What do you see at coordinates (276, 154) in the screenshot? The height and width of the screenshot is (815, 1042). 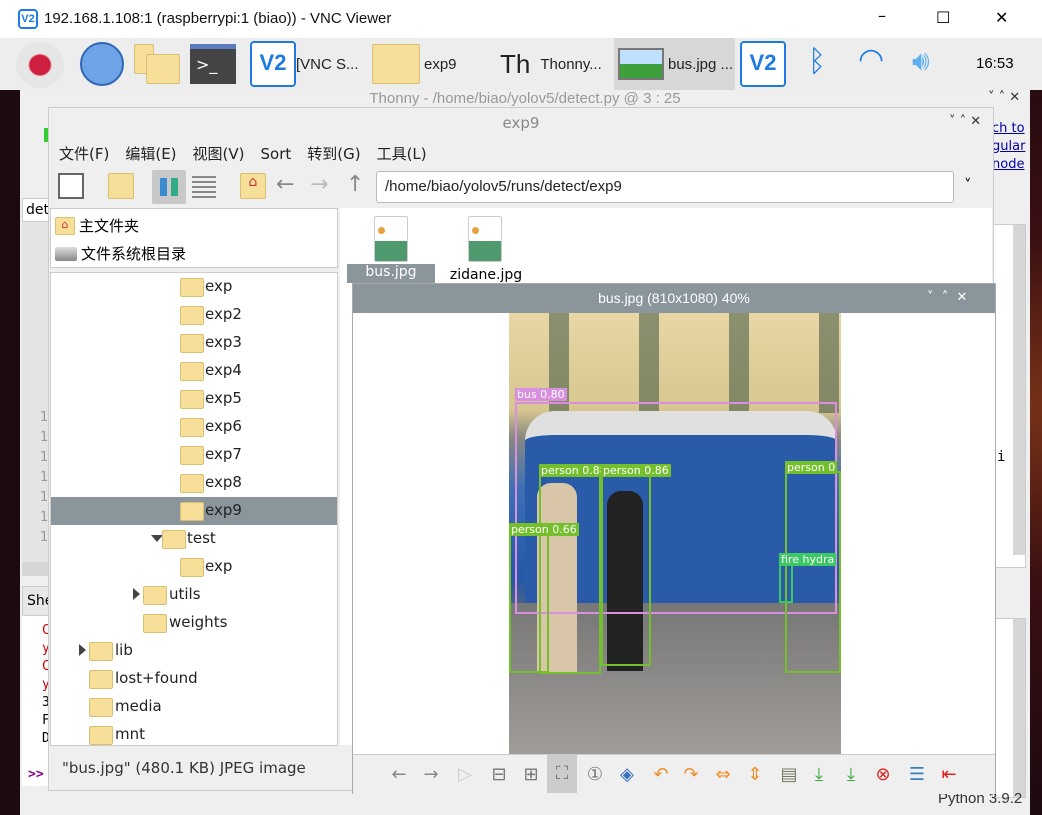 I see `menu-sort: Sort` at bounding box center [276, 154].